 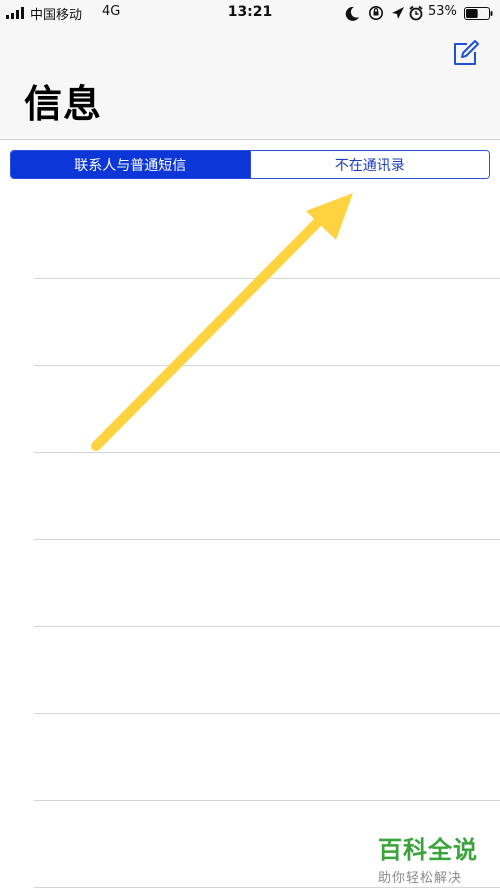 What do you see at coordinates (465, 53) in the screenshot?
I see `compose-icon` at bounding box center [465, 53].